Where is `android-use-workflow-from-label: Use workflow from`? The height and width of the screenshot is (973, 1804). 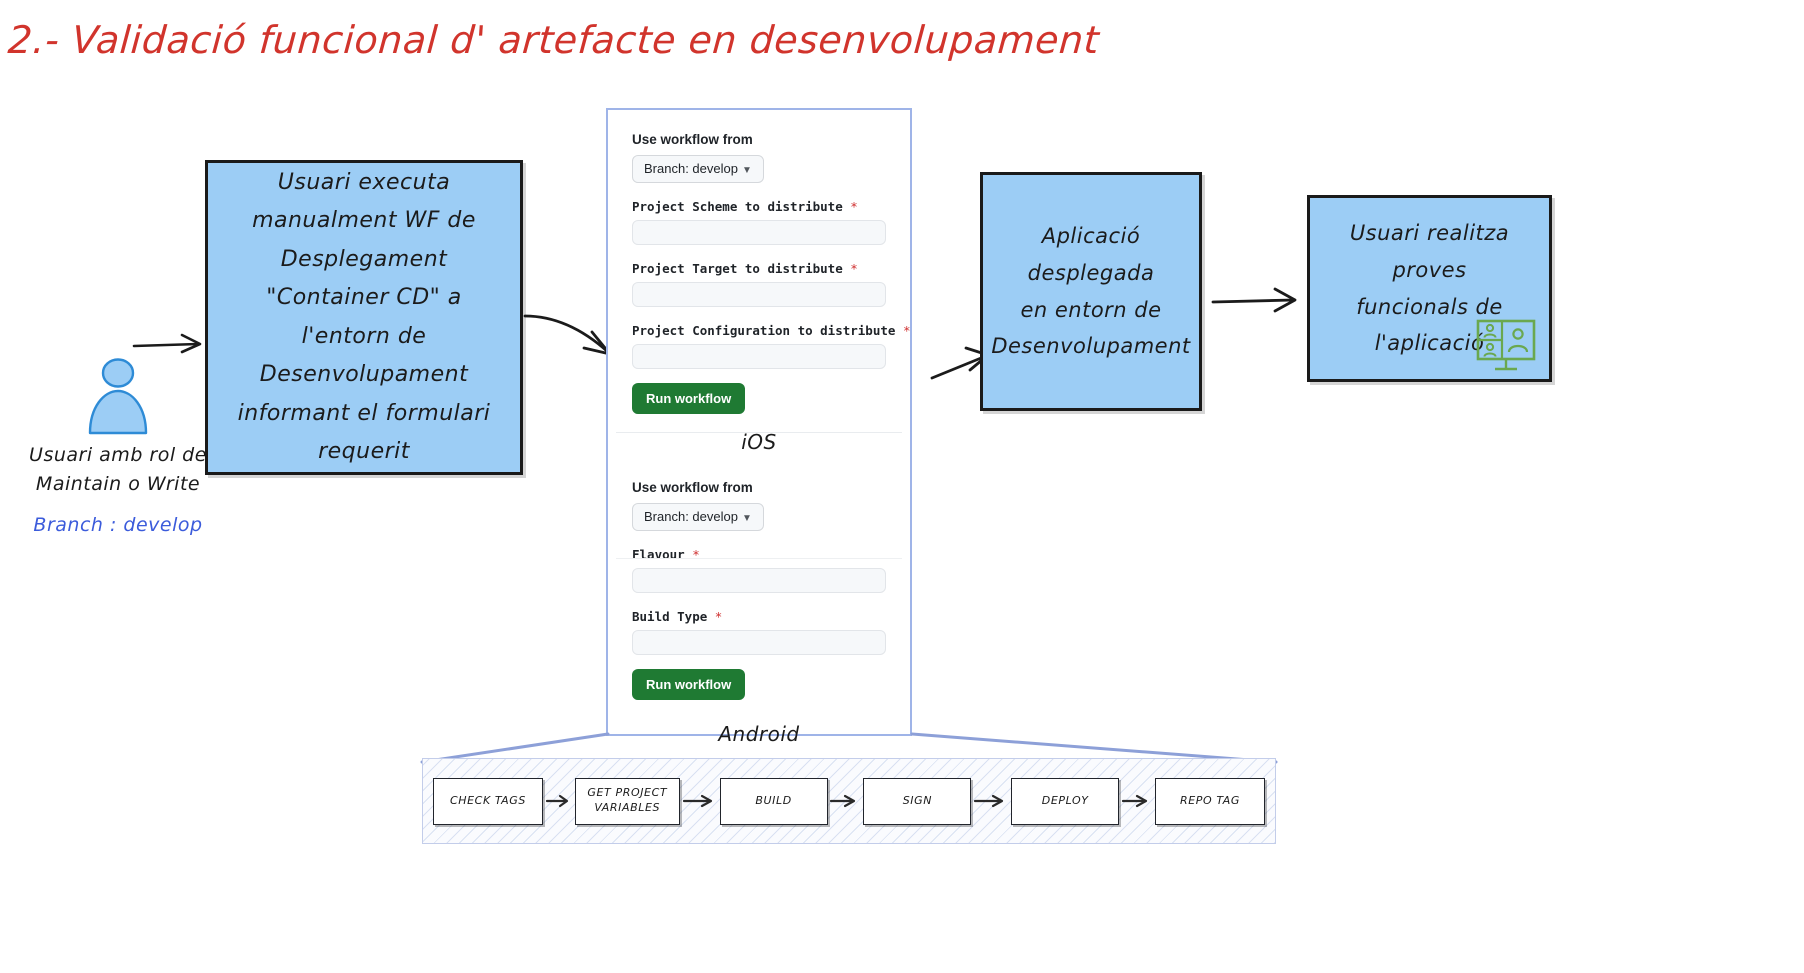
android-use-workflow-from-label: Use workflow from is located at coordinates (692, 487).